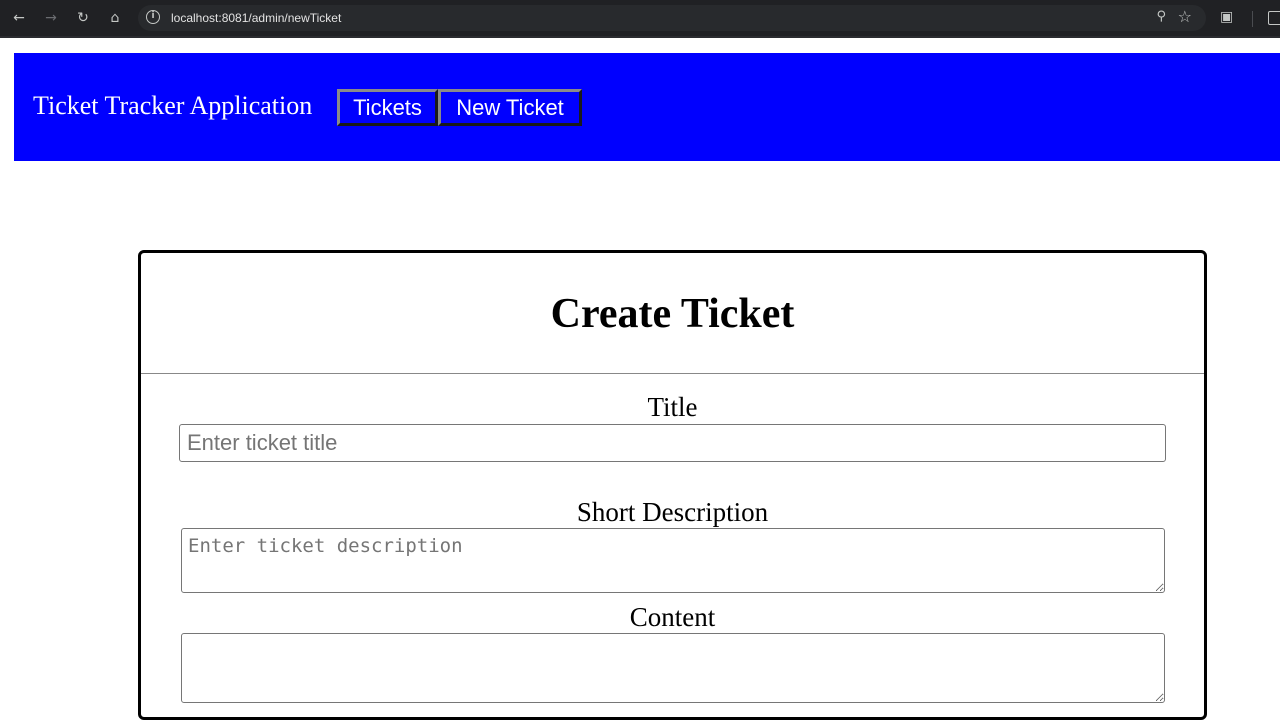 The width and height of the screenshot is (1280, 720). I want to click on page-title: Create Ticket, so click(672, 314).